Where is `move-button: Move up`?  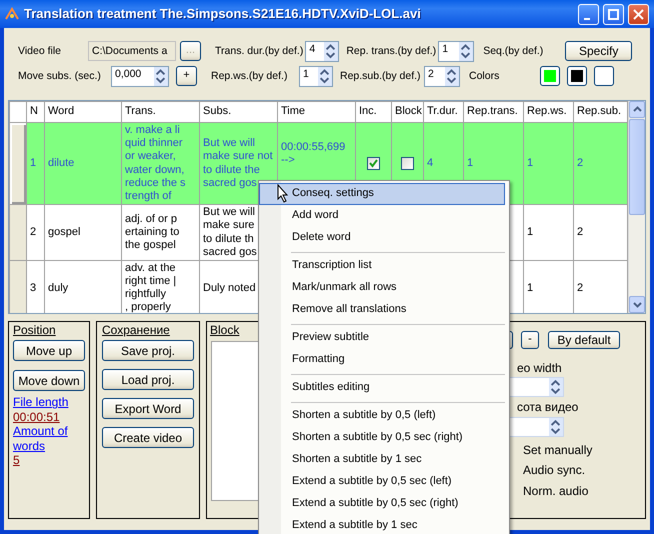 move-button: Move up is located at coordinates (49, 351).